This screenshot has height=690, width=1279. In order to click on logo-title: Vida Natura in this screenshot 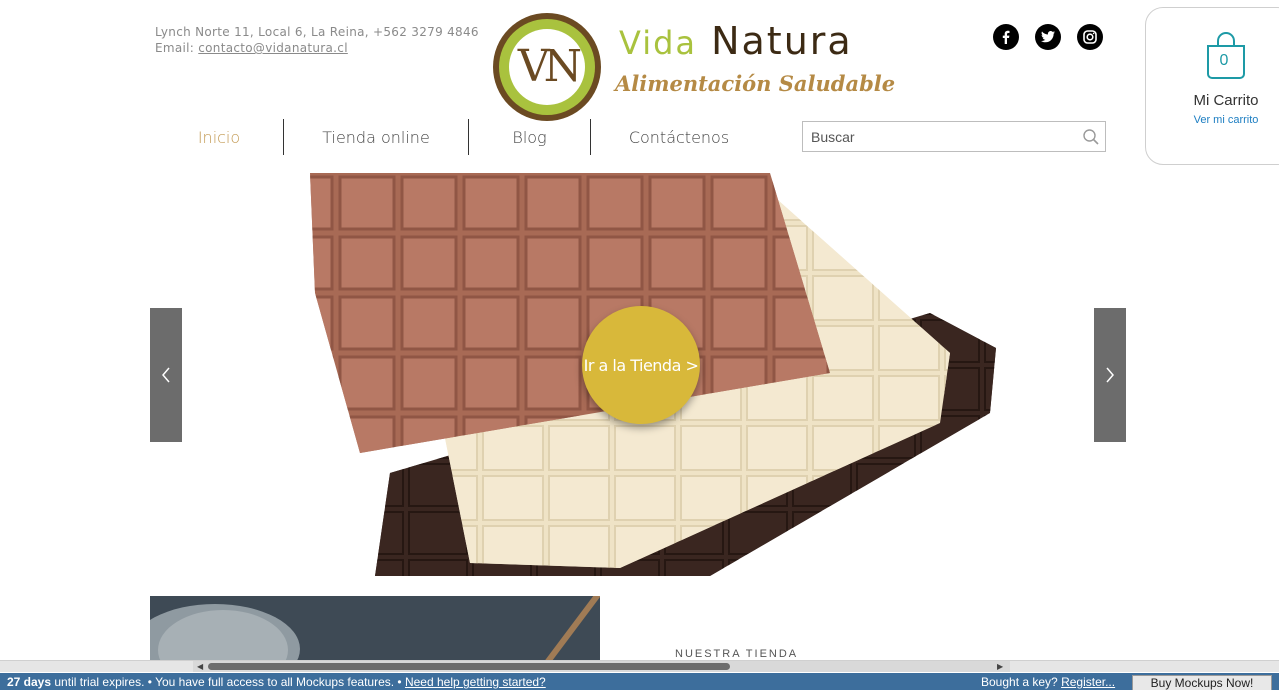, I will do `click(736, 41)`.